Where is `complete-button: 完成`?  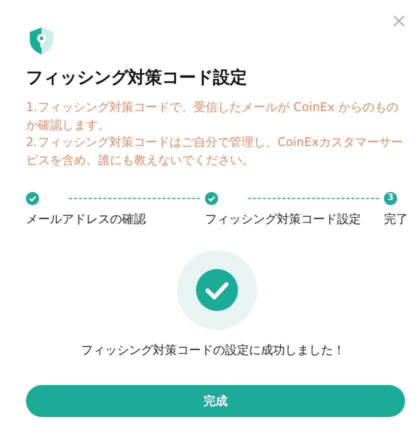
complete-button: 完成 is located at coordinates (215, 401).